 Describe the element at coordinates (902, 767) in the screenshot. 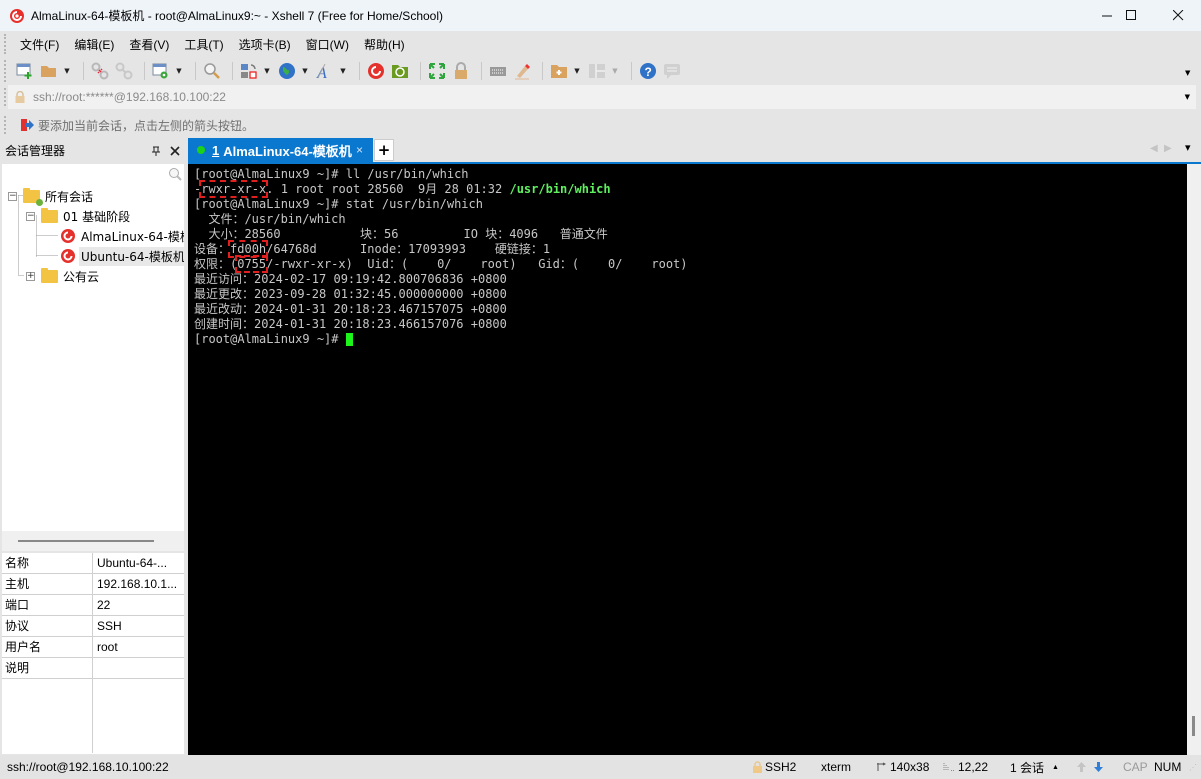

I see `status-size: 140x38` at that location.